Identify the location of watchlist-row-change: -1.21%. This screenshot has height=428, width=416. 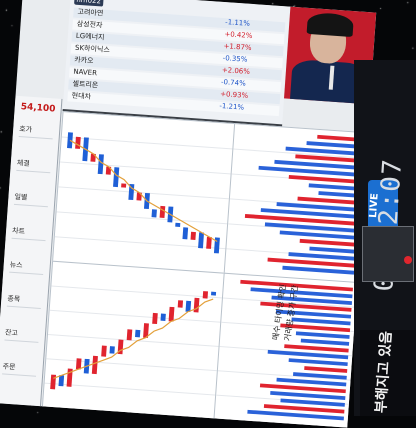
(232, 106).